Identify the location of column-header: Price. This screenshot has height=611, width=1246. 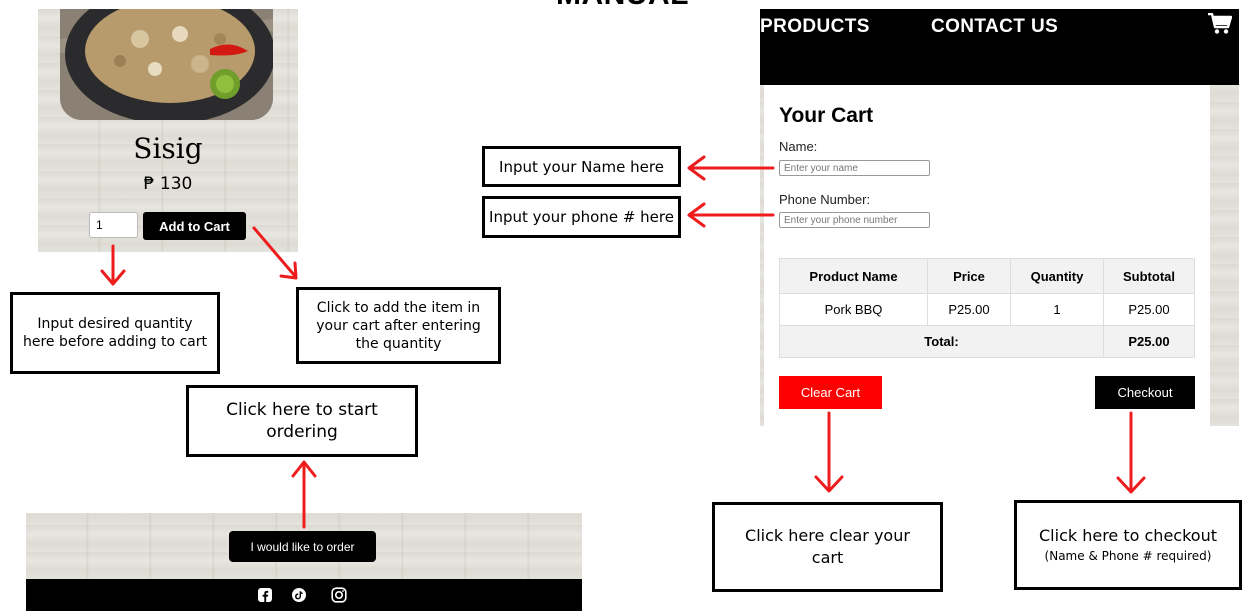
(969, 276).